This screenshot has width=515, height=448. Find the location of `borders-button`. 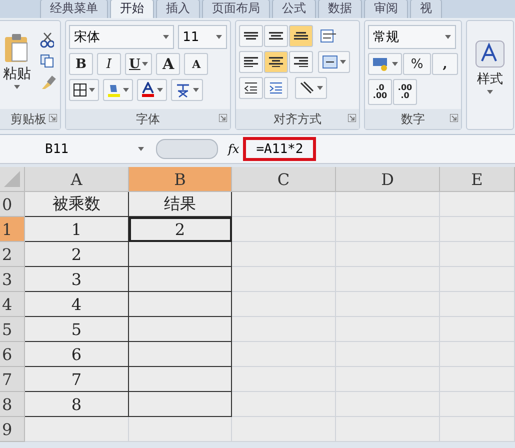

borders-button is located at coordinates (84, 90).